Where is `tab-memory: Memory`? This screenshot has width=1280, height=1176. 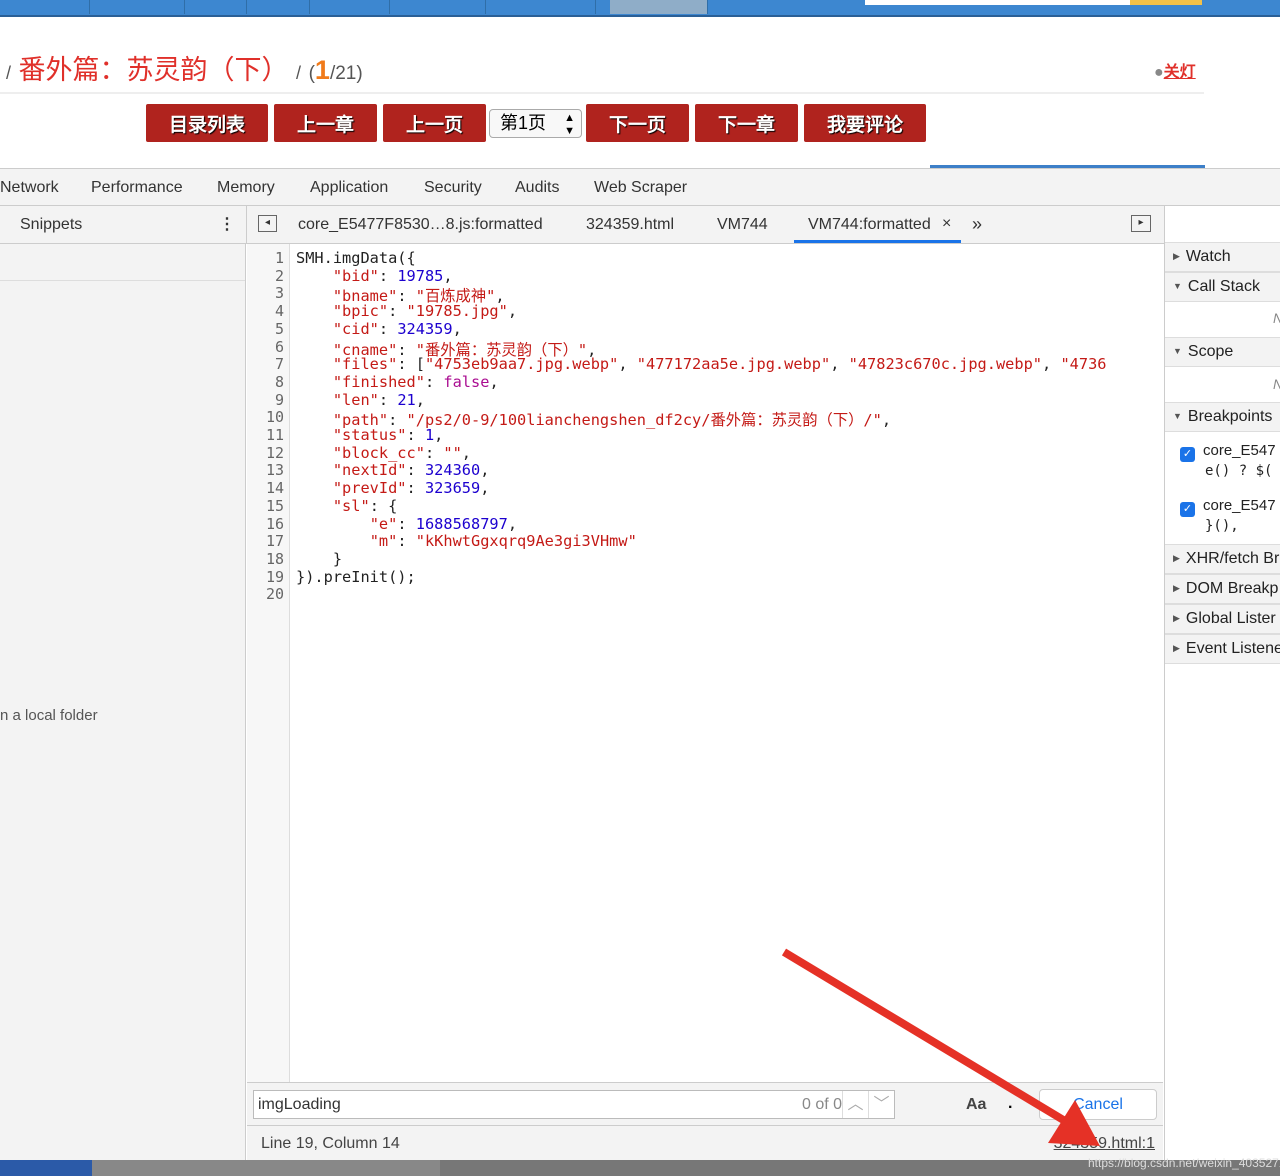 tab-memory: Memory is located at coordinates (246, 188).